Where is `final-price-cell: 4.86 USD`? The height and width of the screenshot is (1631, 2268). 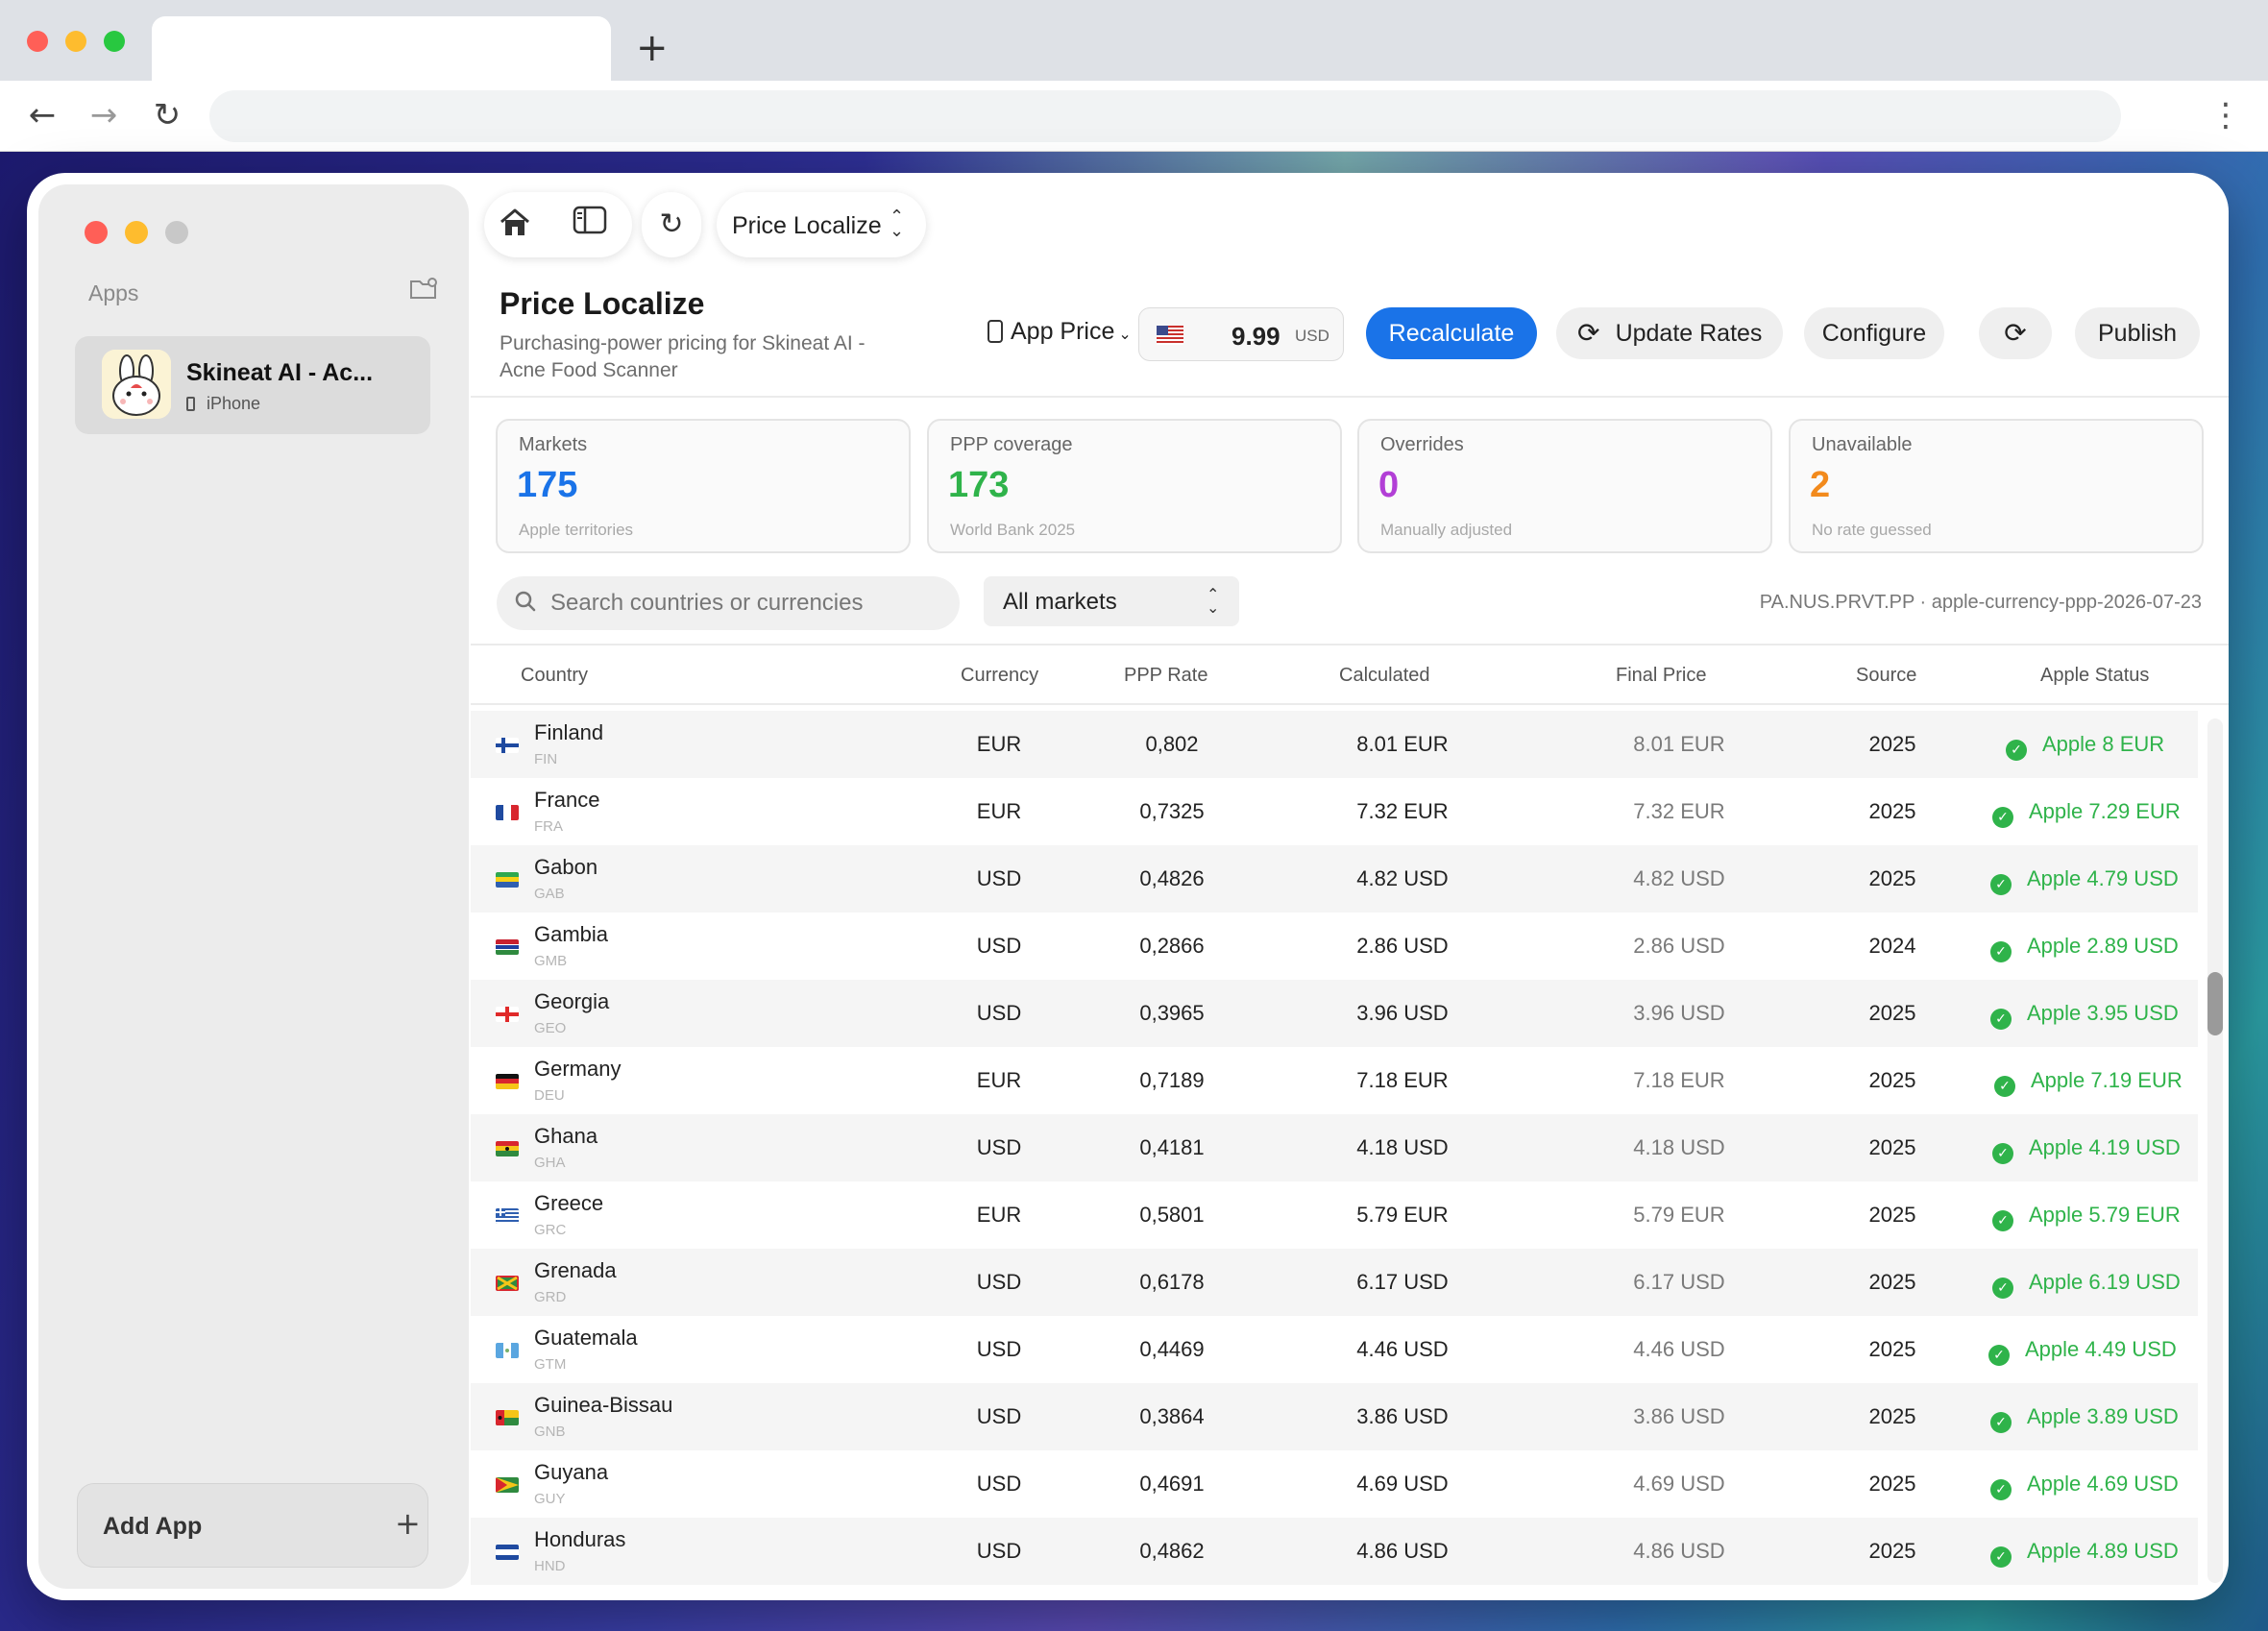 final-price-cell: 4.86 USD is located at coordinates (1679, 1552).